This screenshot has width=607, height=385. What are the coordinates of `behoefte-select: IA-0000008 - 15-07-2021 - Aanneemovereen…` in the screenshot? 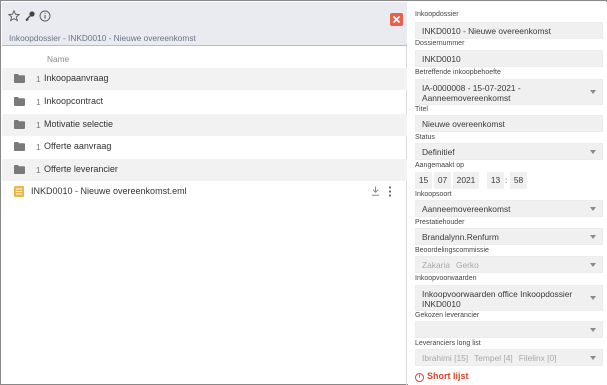 It's located at (509, 92).